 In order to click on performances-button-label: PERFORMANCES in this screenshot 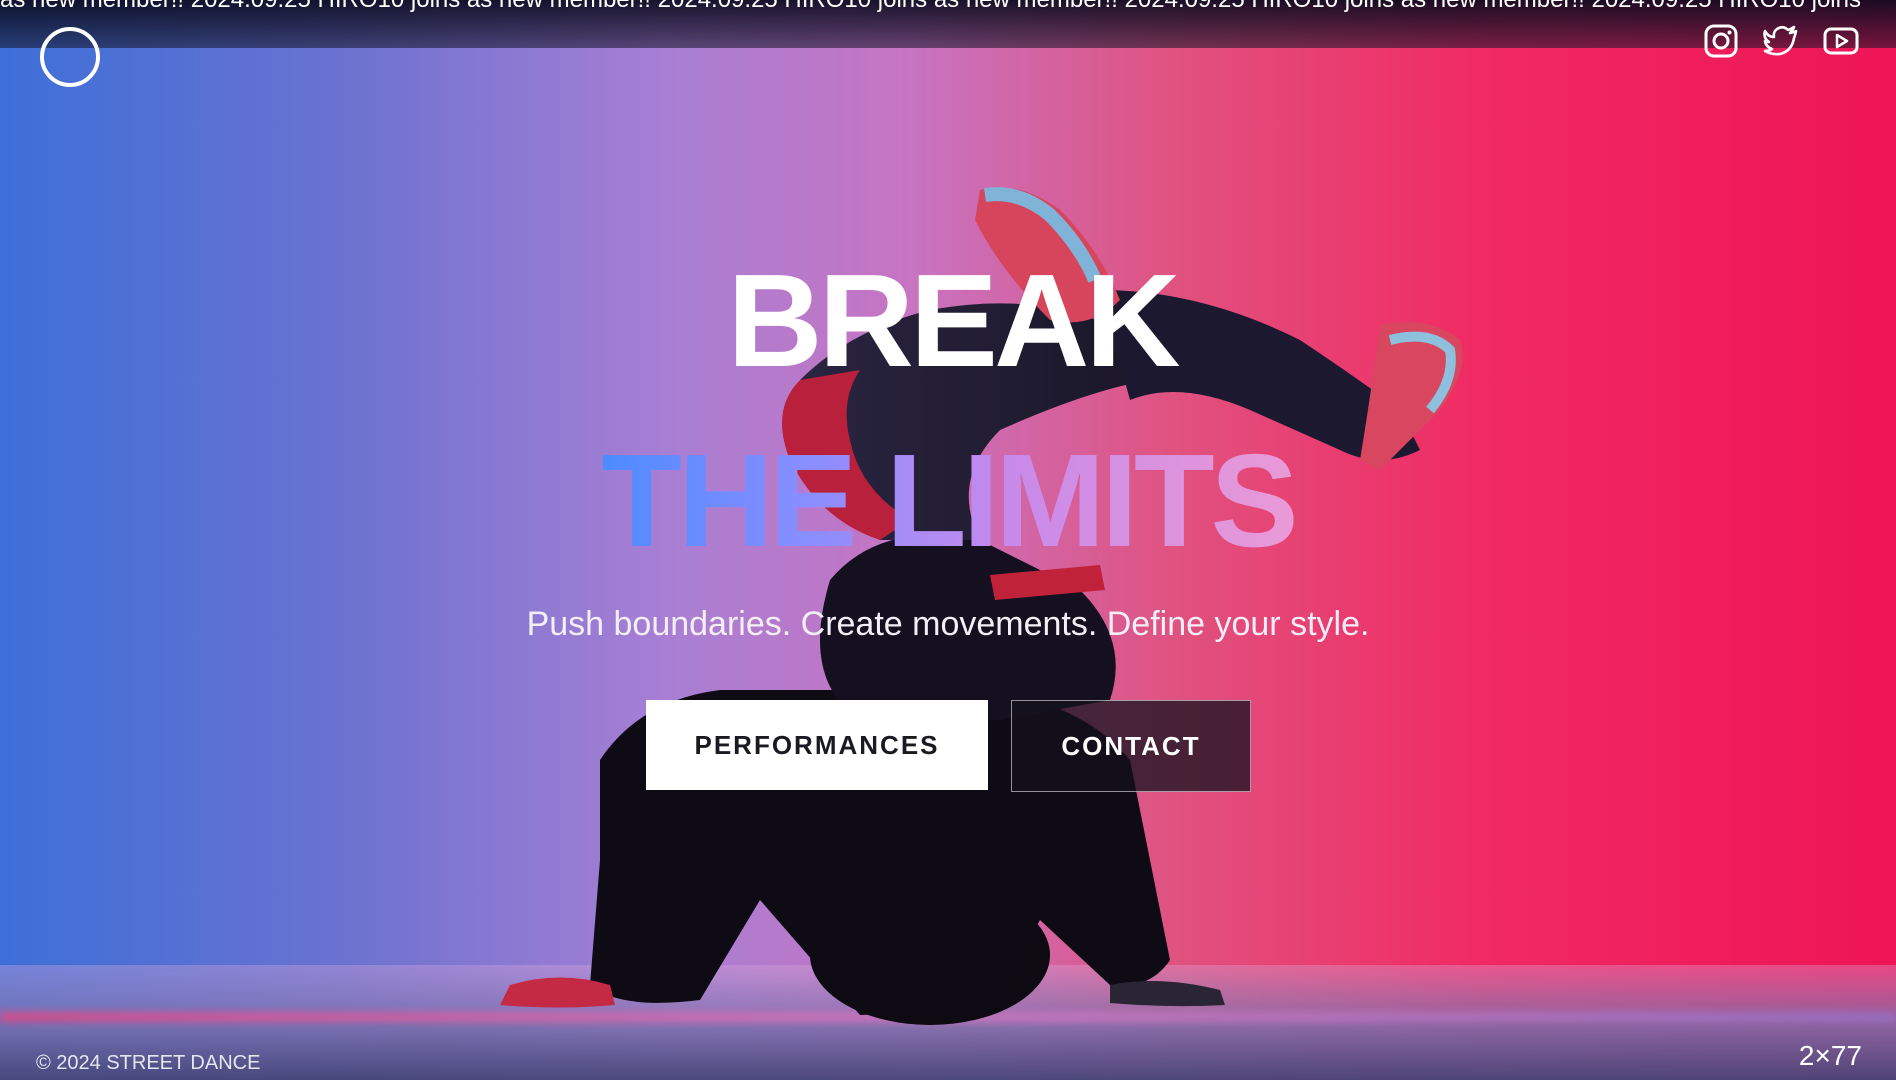, I will do `click(817, 744)`.